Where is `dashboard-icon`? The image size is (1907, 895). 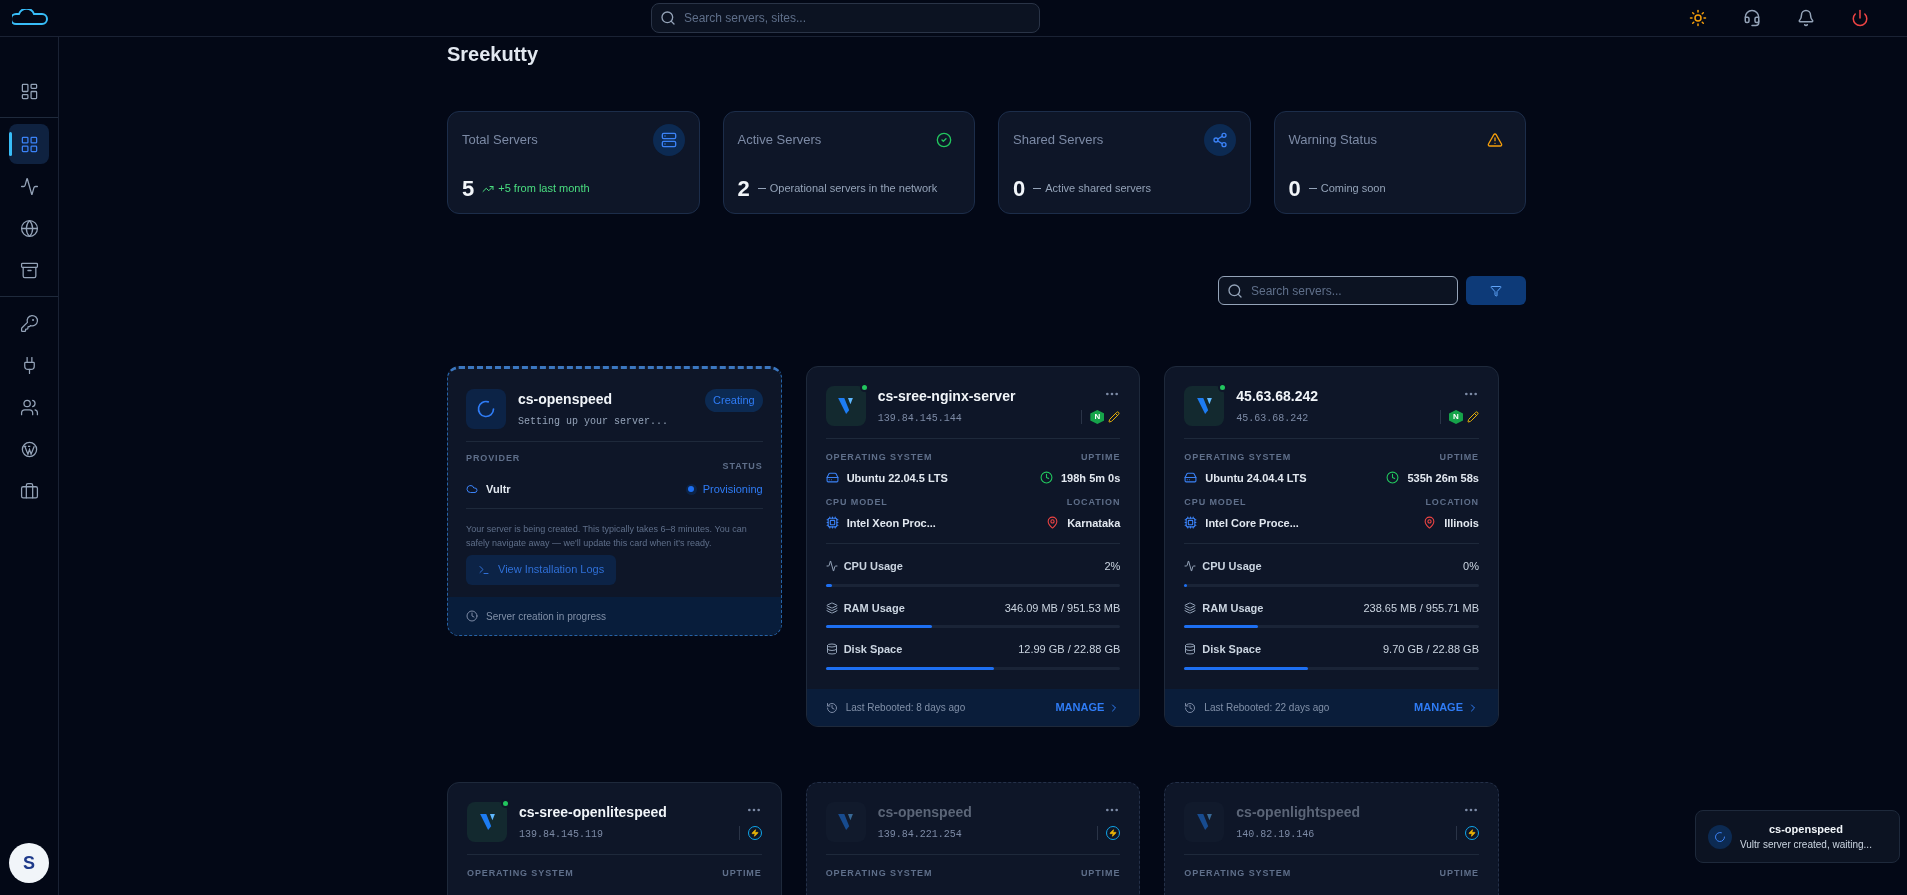
dashboard-icon is located at coordinates (29, 91).